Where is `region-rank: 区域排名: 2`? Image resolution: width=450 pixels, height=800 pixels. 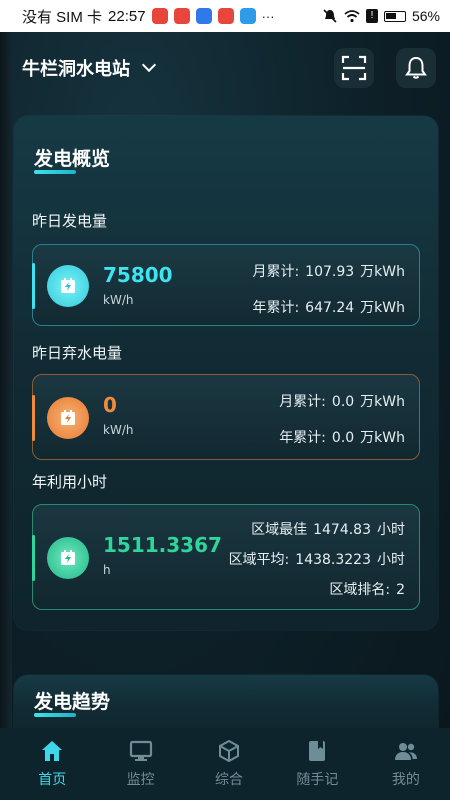 region-rank: 区域排名: 2 is located at coordinates (367, 589).